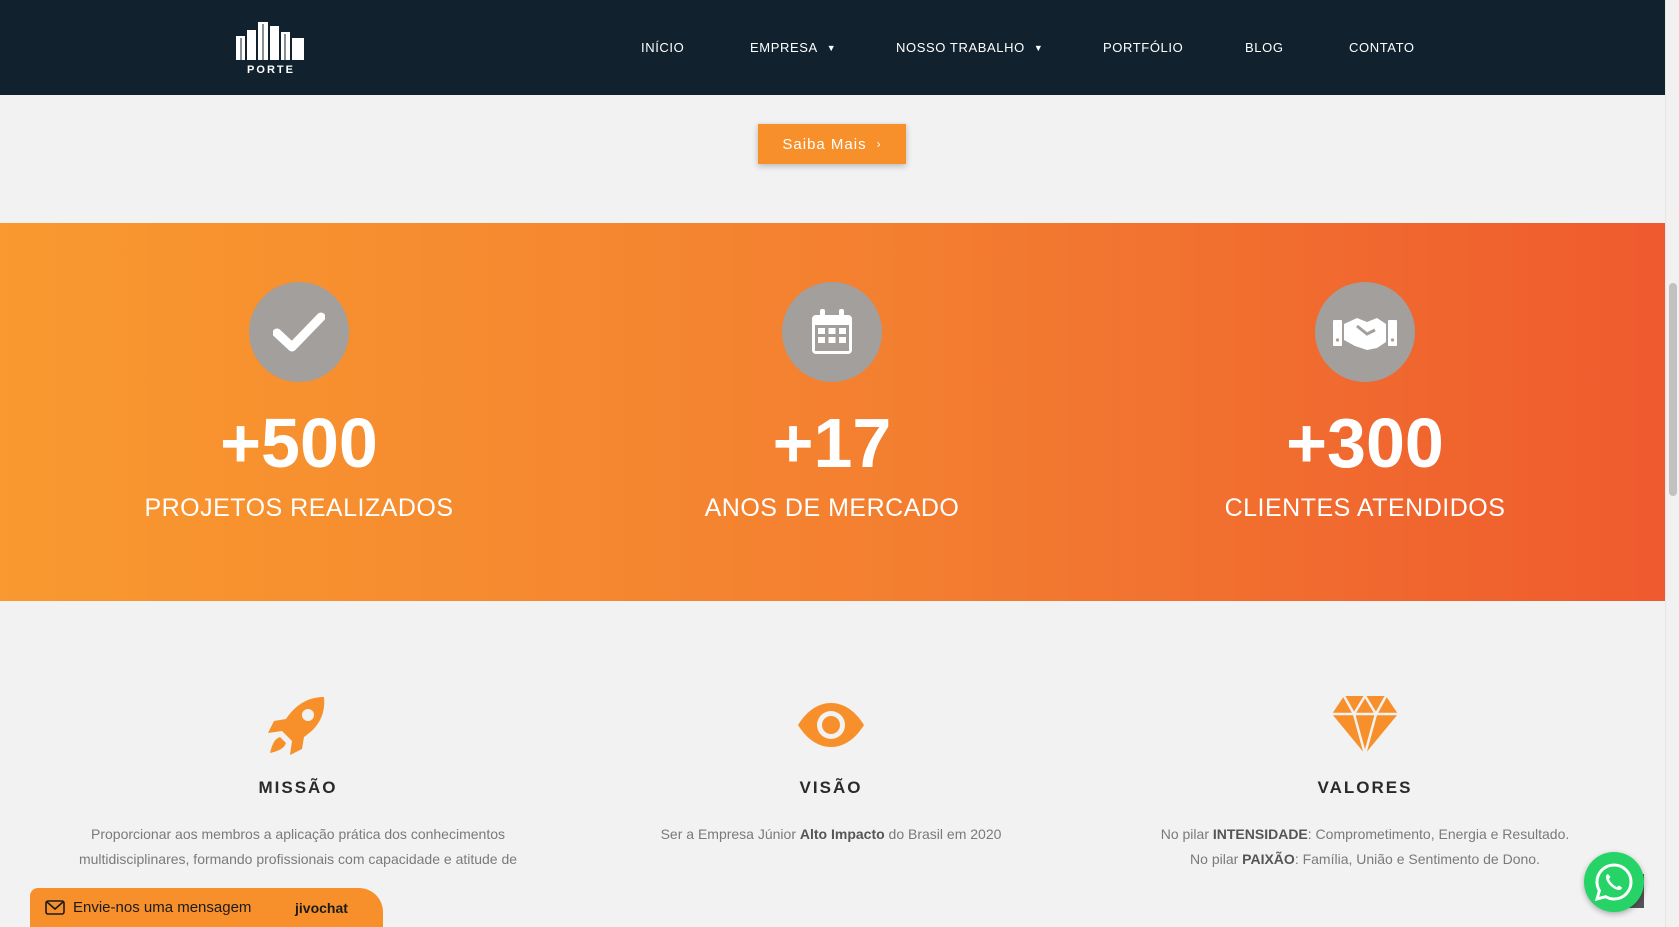  I want to click on saiba-mais-button: Saiba Mais ›, so click(832, 144).